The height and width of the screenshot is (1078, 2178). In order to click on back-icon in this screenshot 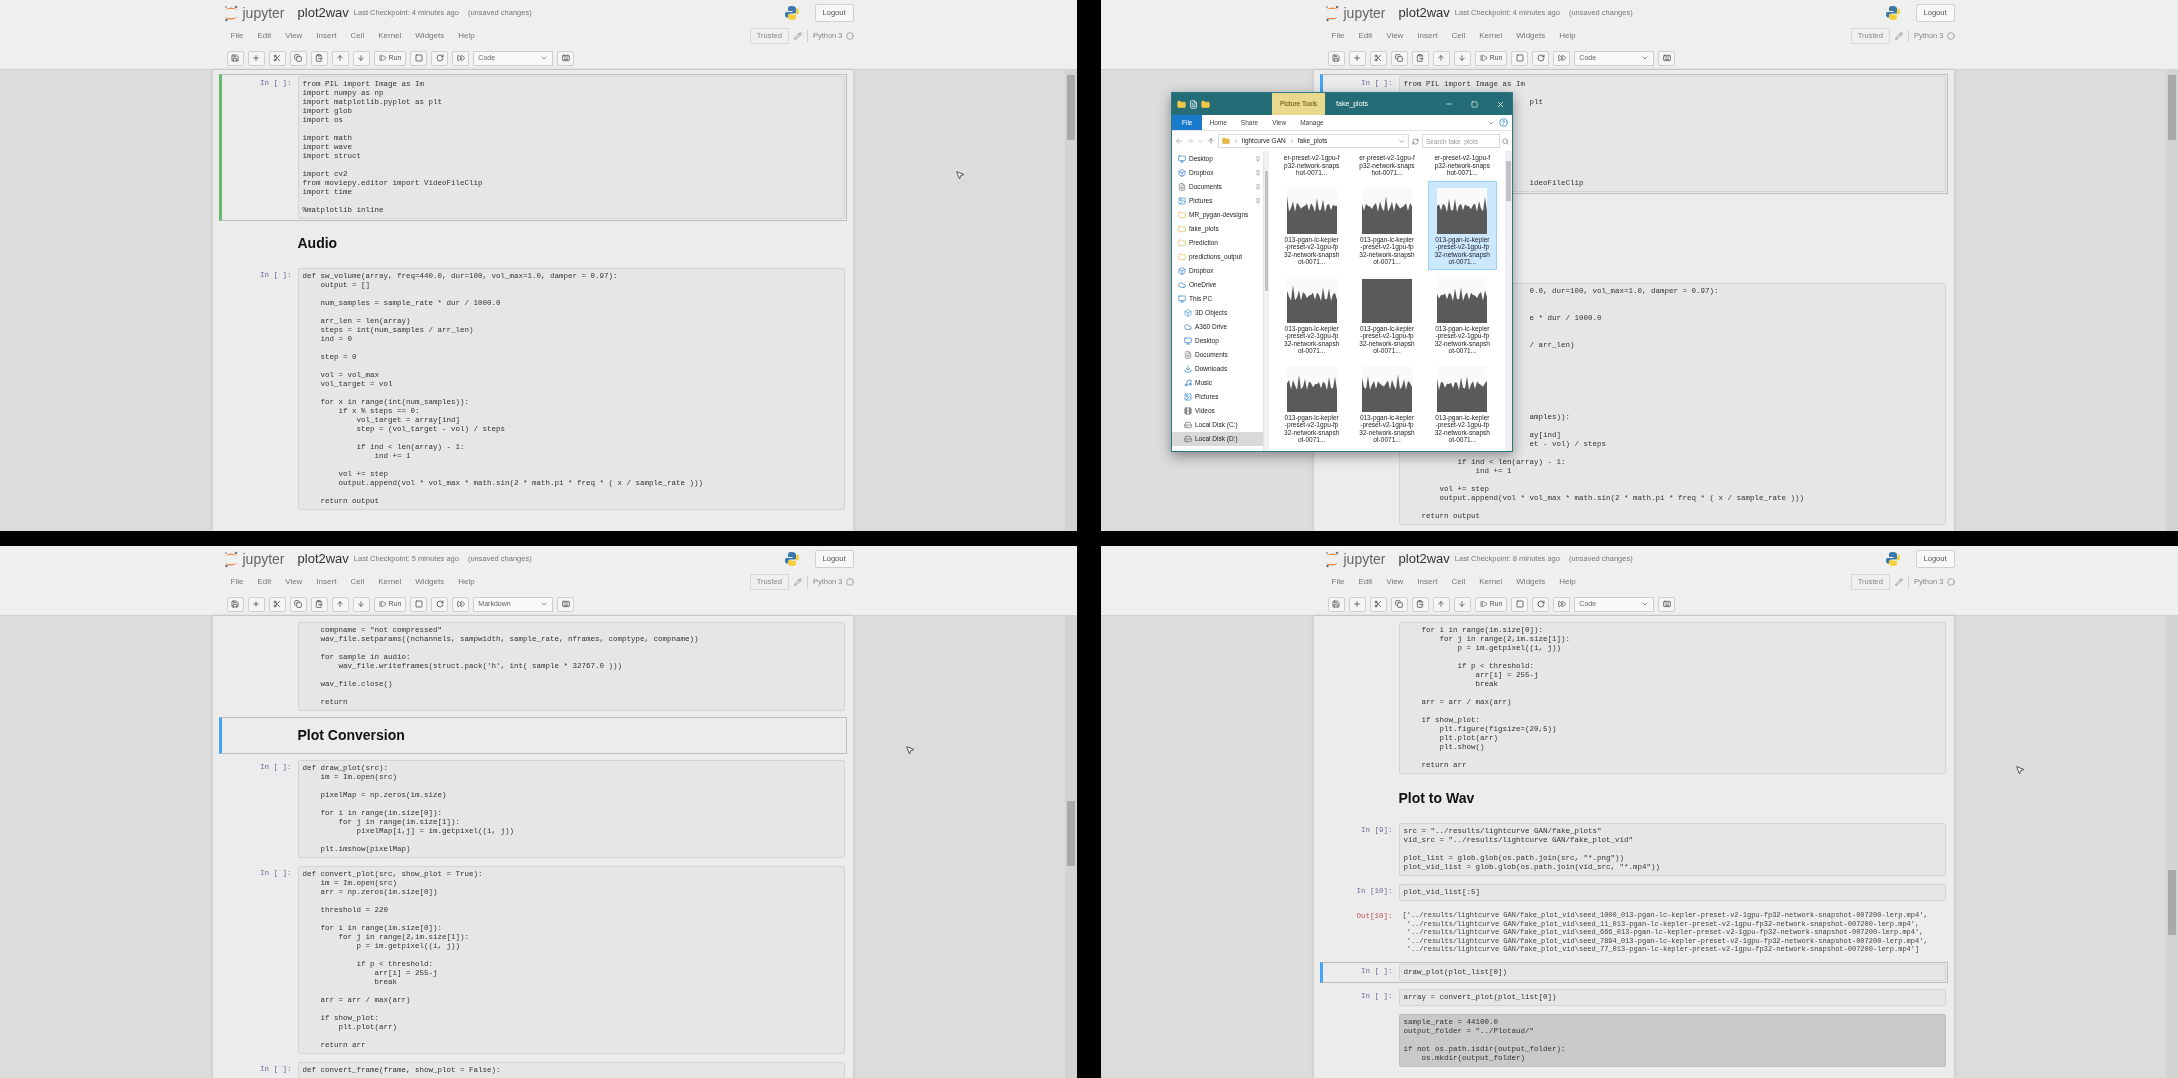, I will do `click(1179, 141)`.